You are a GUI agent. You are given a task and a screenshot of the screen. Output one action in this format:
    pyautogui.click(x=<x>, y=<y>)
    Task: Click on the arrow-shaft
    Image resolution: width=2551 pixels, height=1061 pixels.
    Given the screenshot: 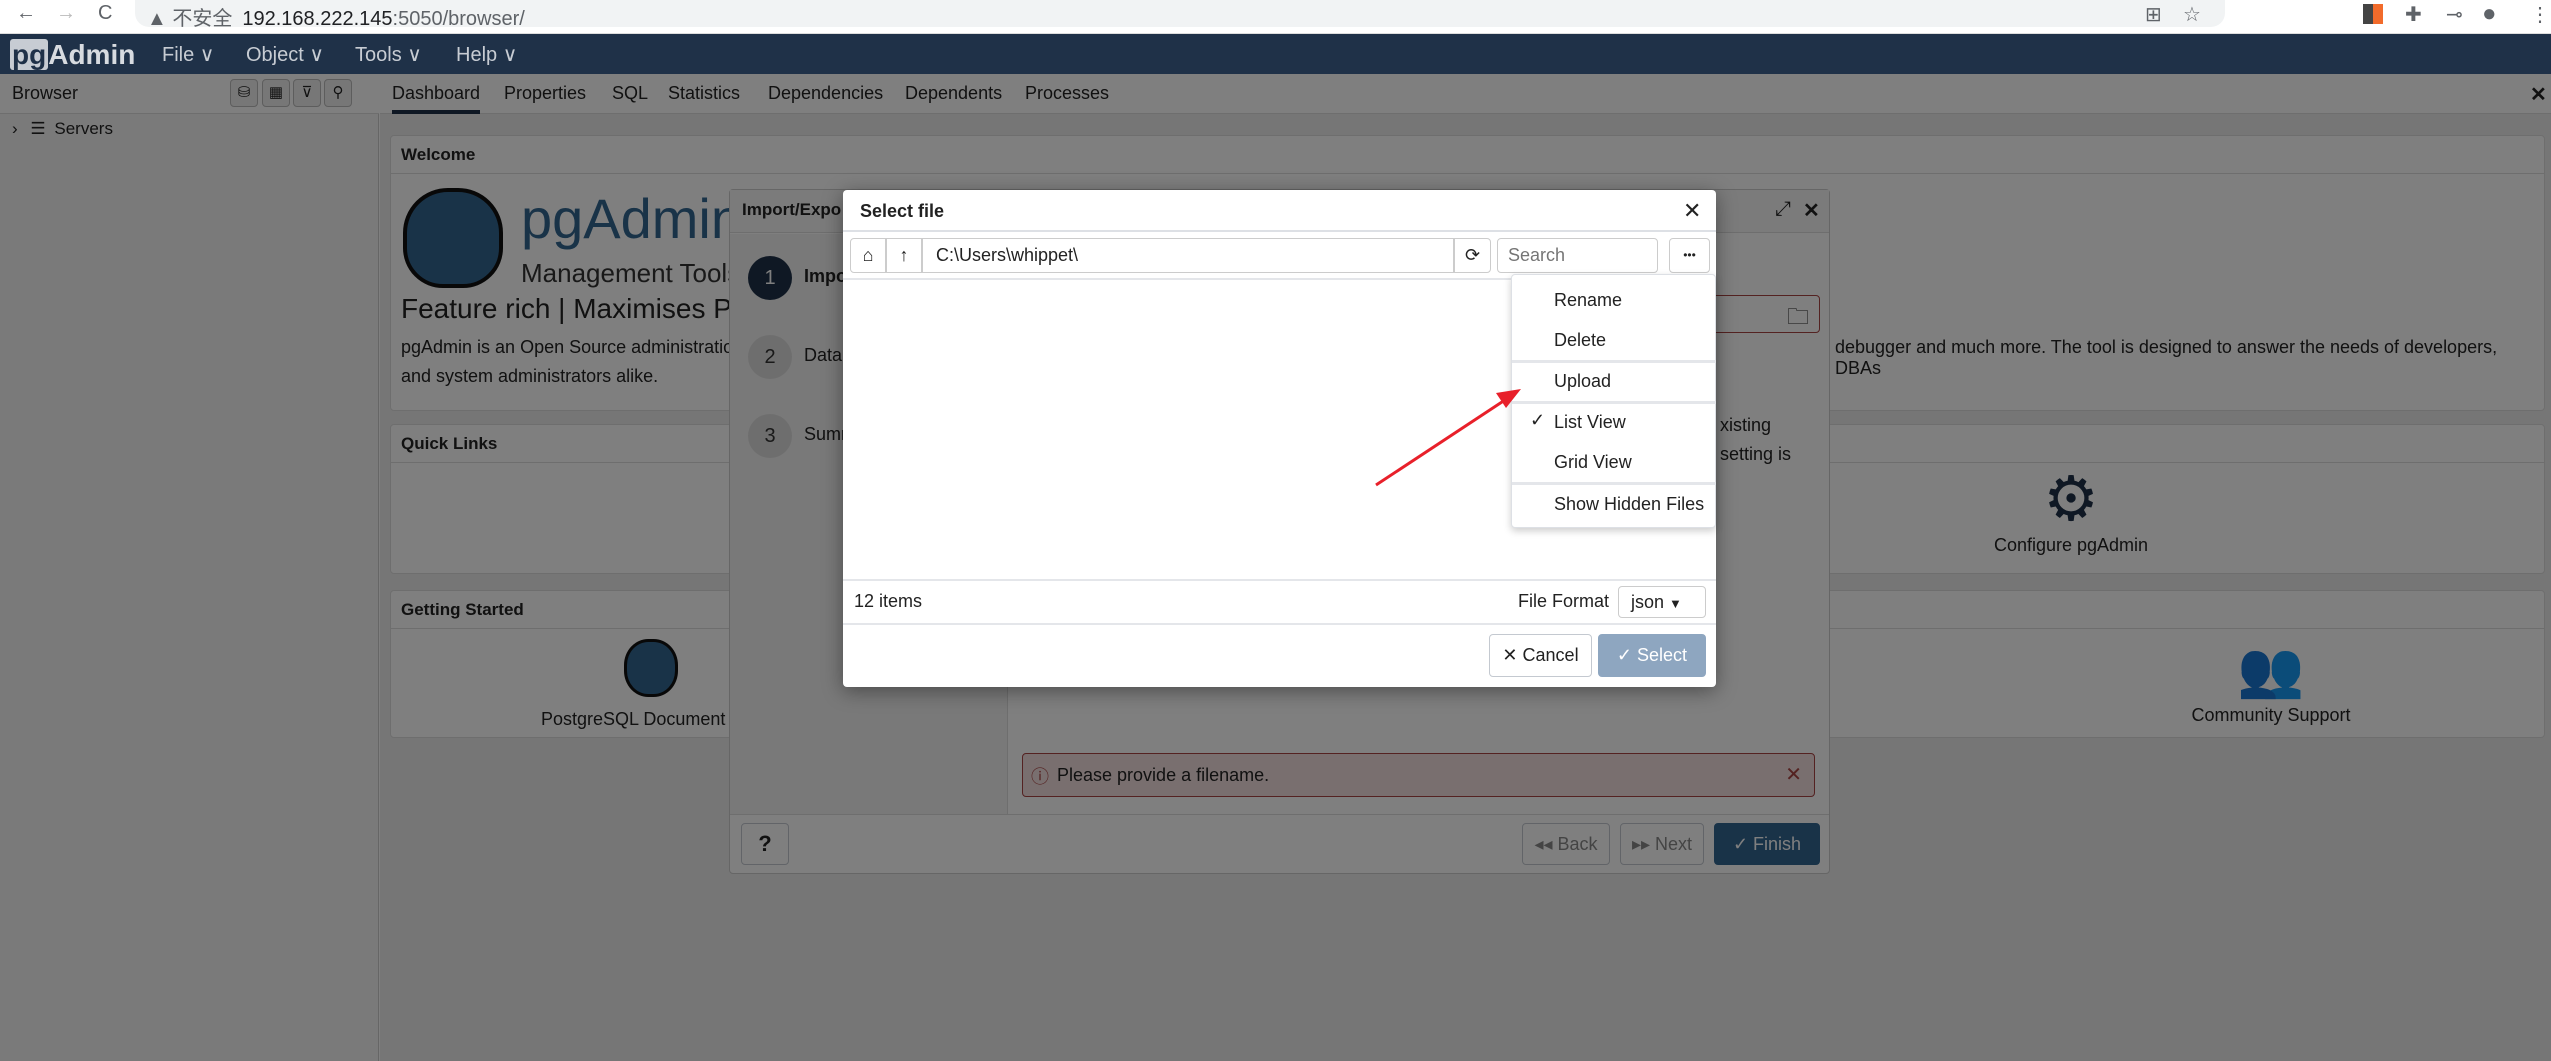 What is the action you would take?
    pyautogui.click(x=1442, y=441)
    